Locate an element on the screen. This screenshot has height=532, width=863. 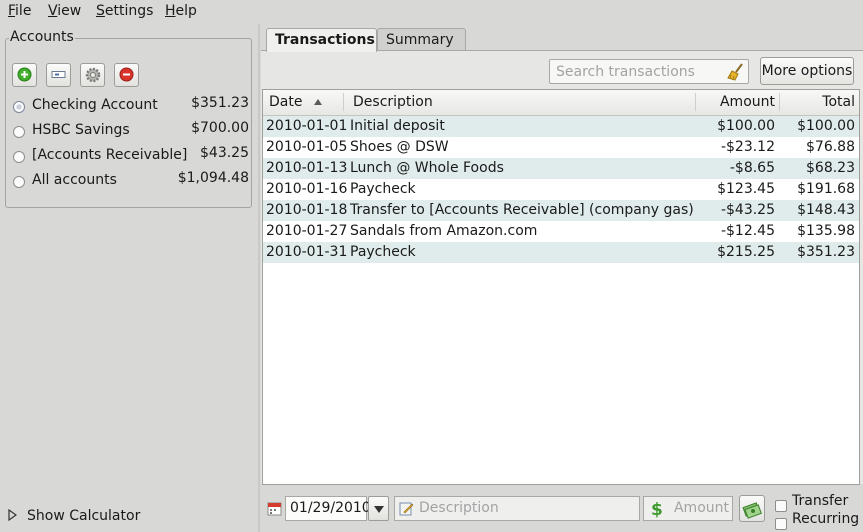
gear-icon is located at coordinates (93, 75).